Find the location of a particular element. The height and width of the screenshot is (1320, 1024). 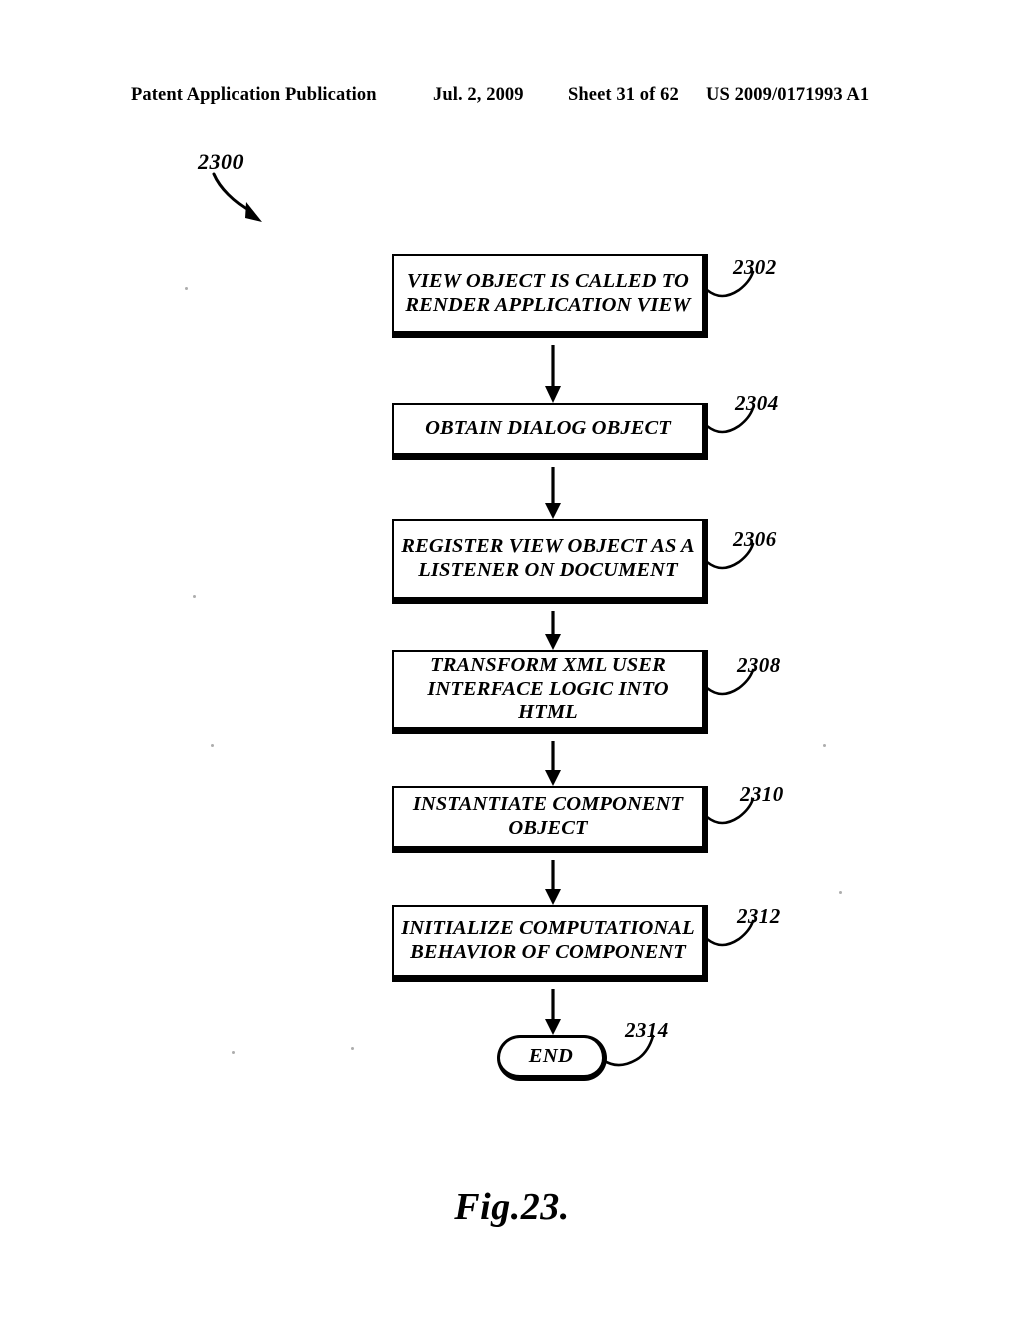

flow-node-2304-label: OBTAIN DIALOG OBJECT is located at coordinates (548, 428).